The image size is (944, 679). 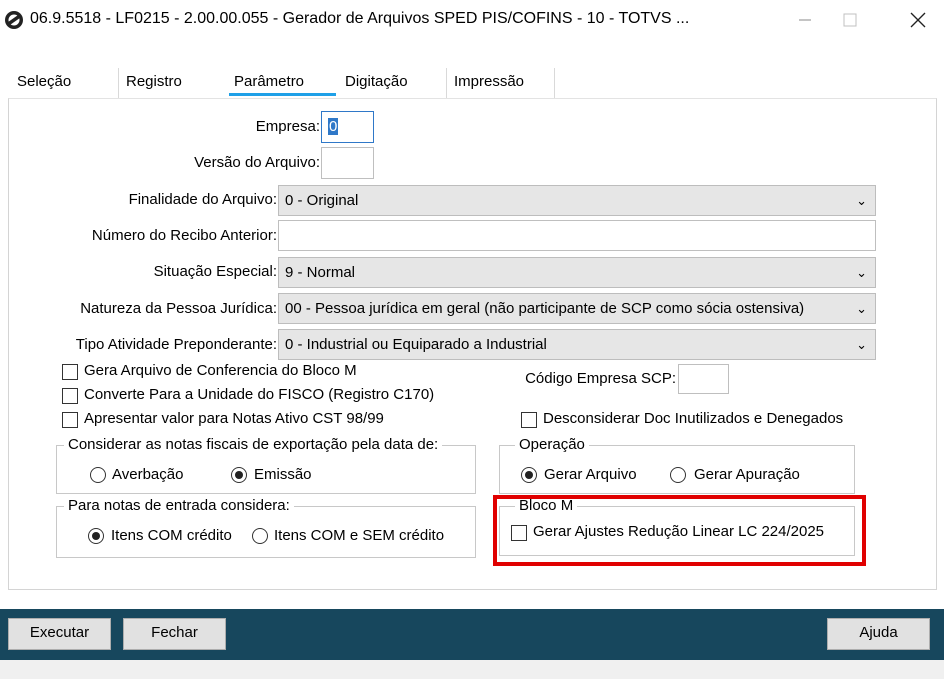 What do you see at coordinates (184, 235) in the screenshot?
I see `recibo-label: Número do Recibo Anterior:` at bounding box center [184, 235].